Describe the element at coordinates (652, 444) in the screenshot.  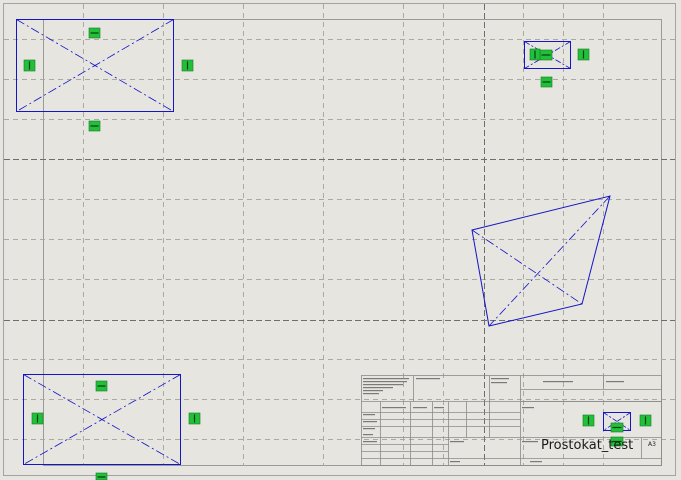
I see `sheet-size-label: A3` at that location.